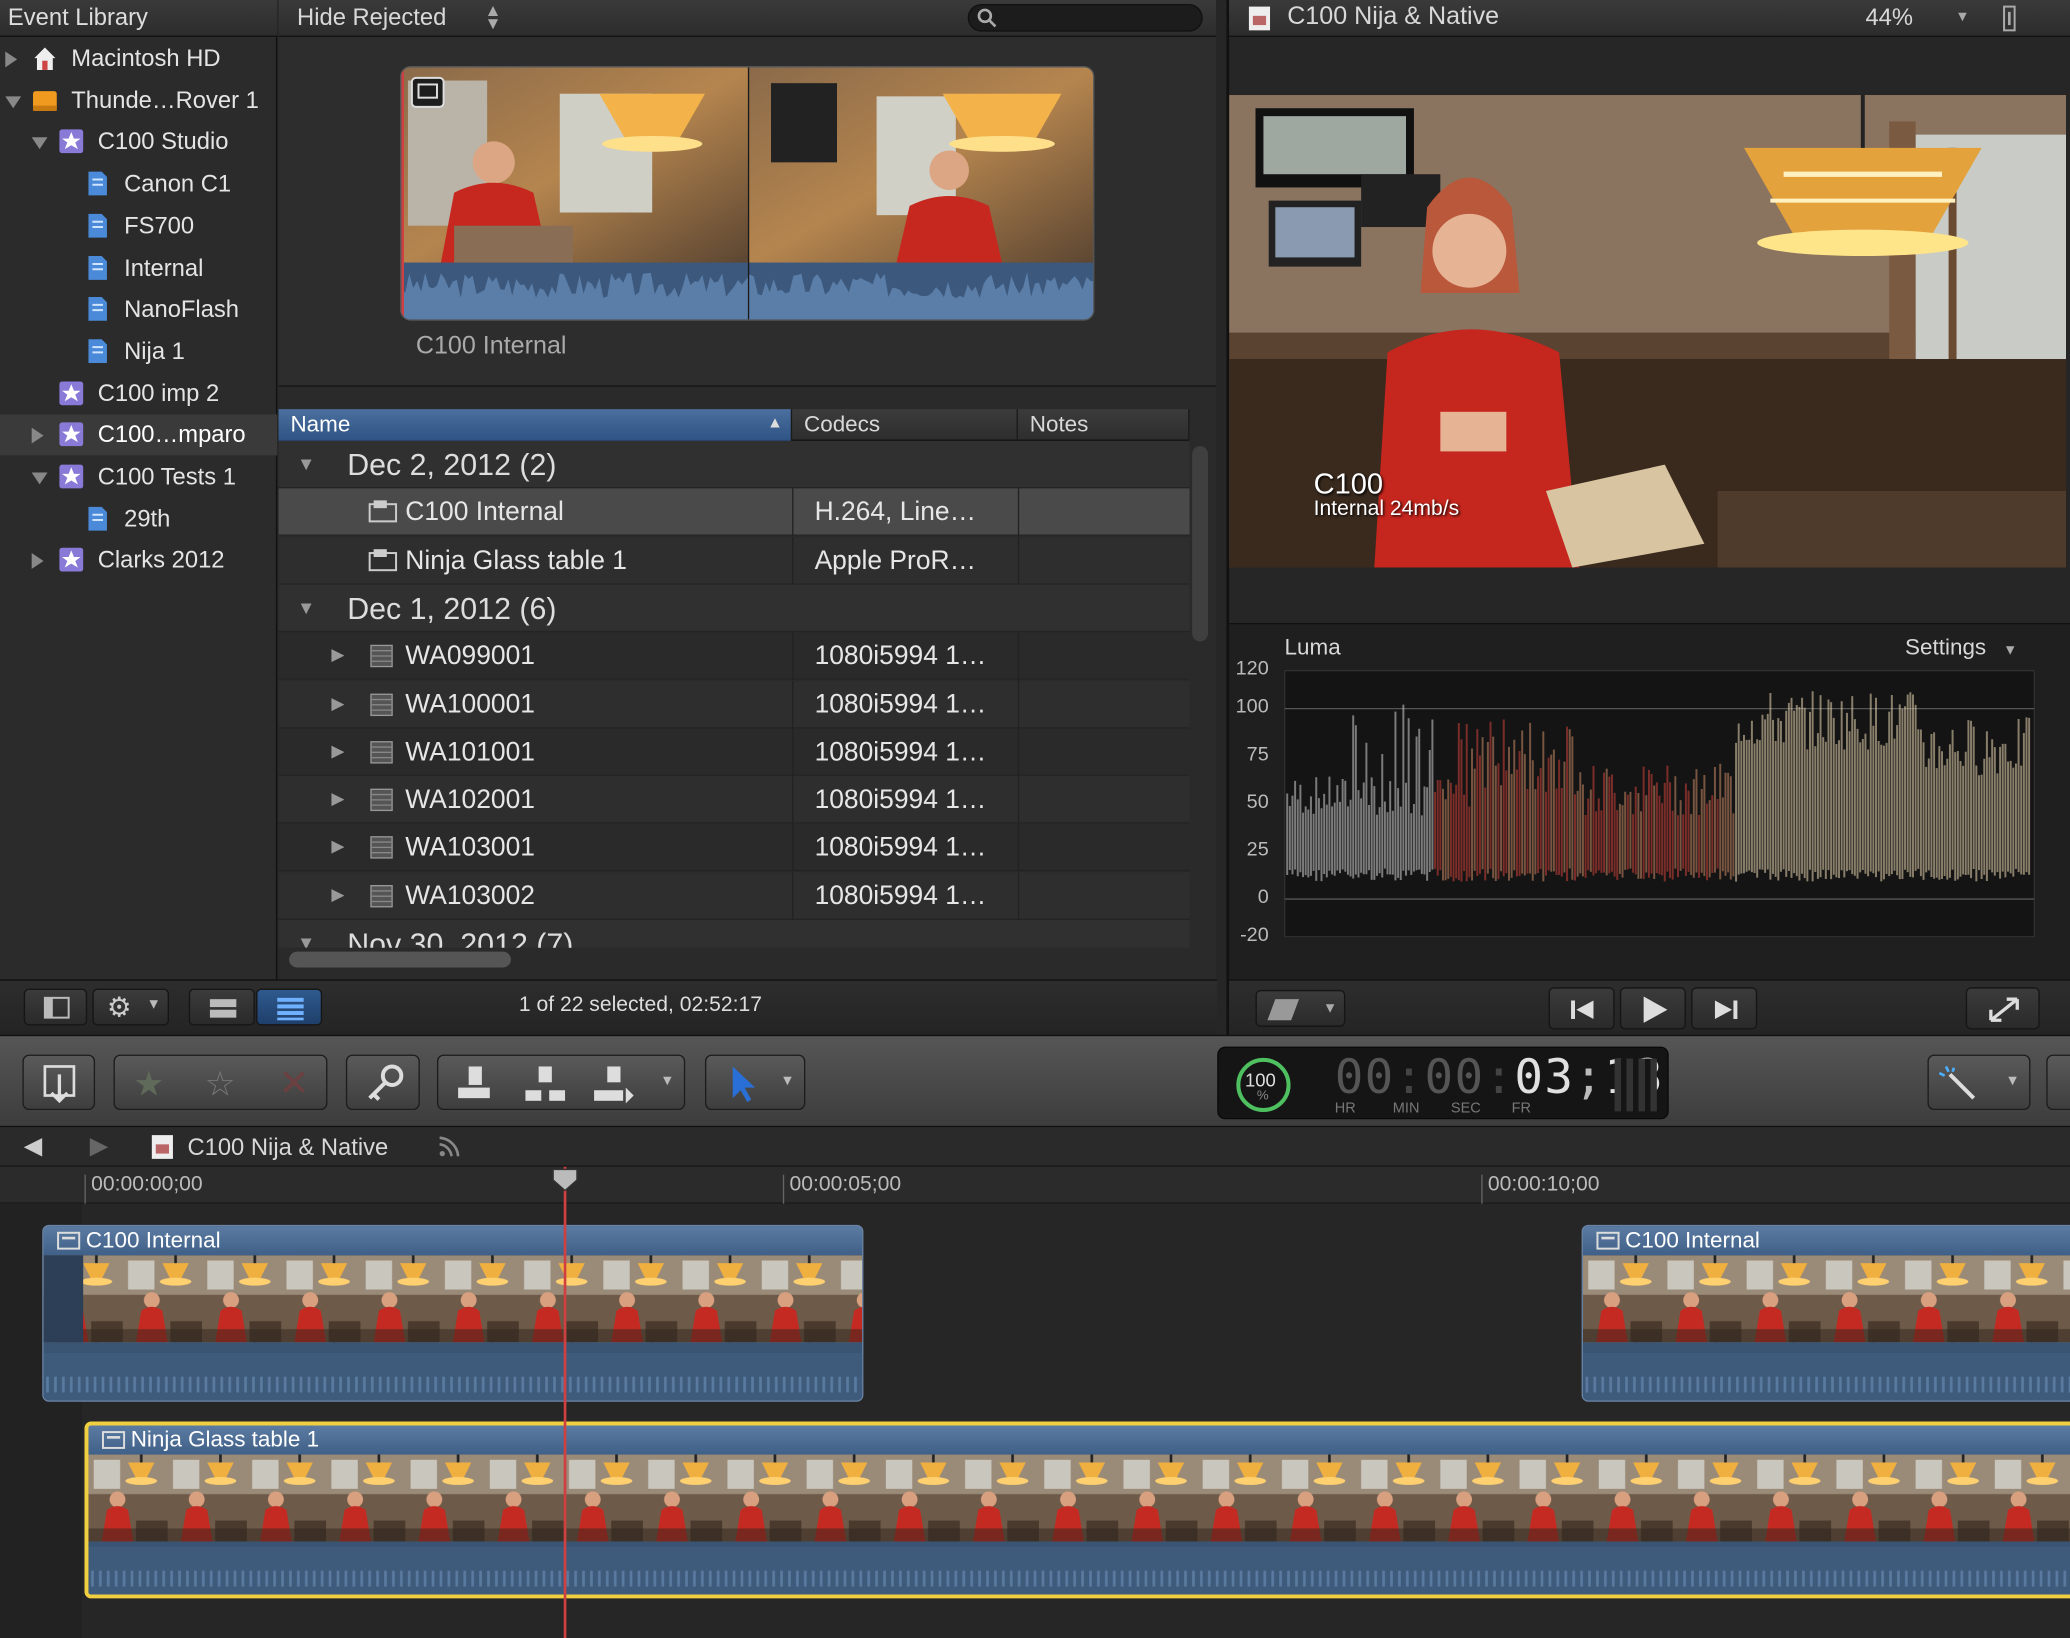  Describe the element at coordinates (2002, 1008) in the screenshot. I see `fullscreen-button` at that location.